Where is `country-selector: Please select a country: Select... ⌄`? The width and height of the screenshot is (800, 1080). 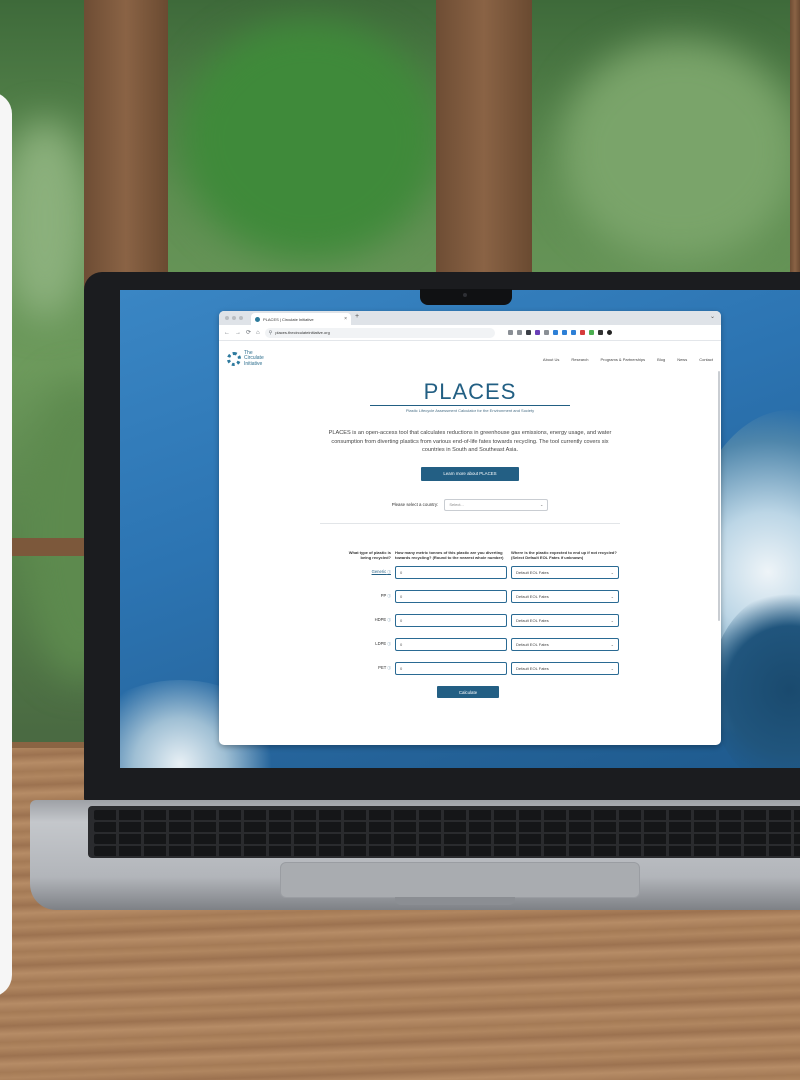
country-selector: Please select a country: Select... ⌄ is located at coordinates (470, 504).